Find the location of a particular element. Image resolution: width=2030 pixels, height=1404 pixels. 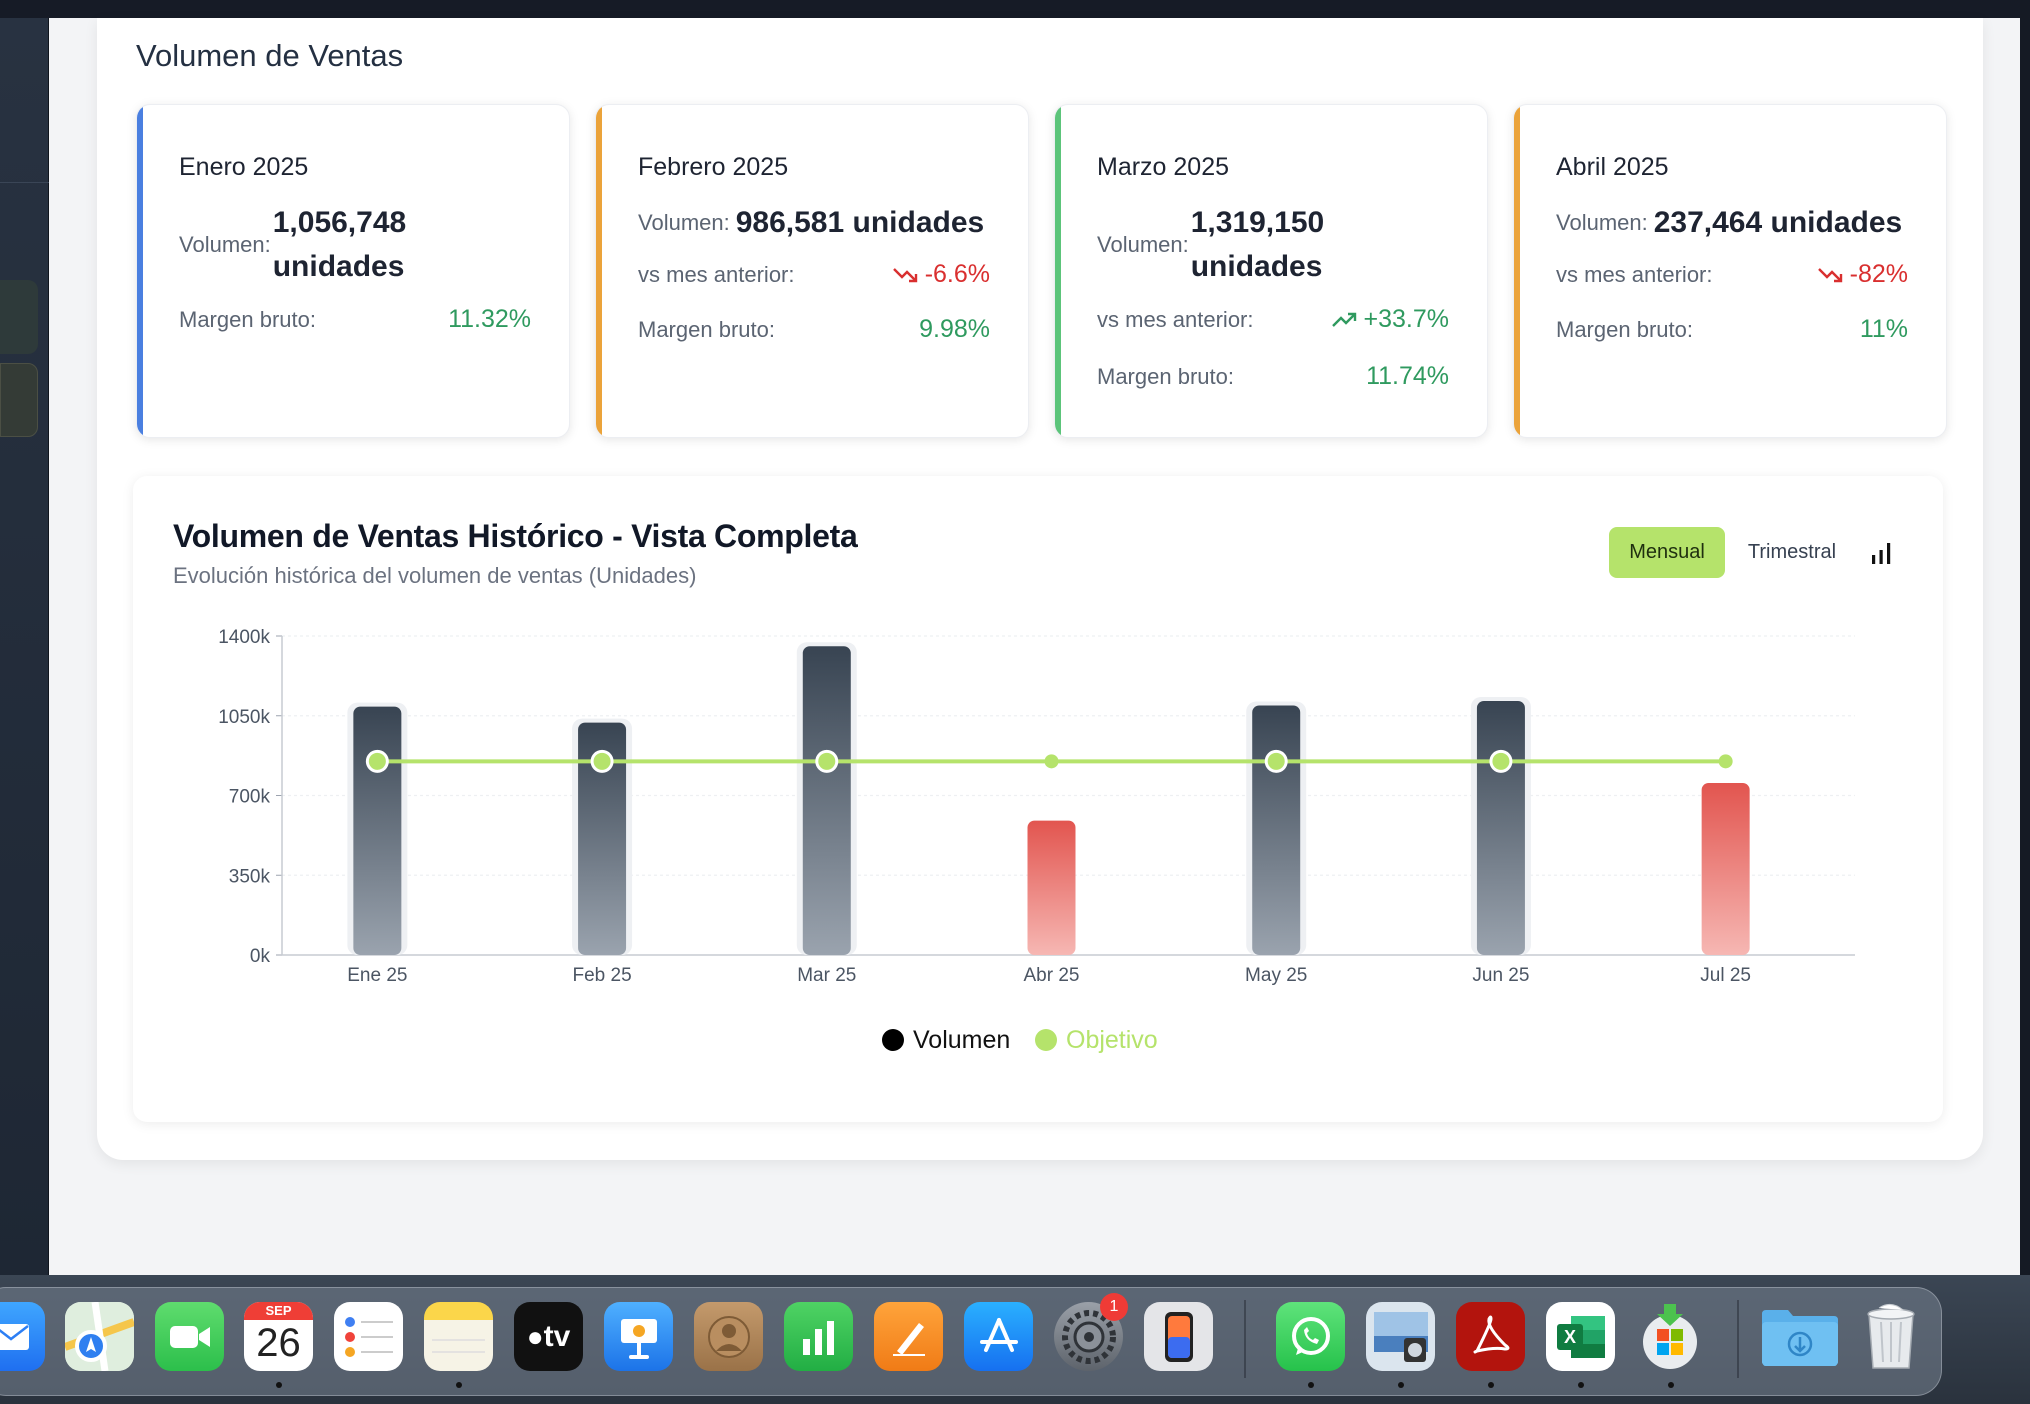

kpi-margin-row: Margen bruto: 9.98% is located at coordinates (814, 329).